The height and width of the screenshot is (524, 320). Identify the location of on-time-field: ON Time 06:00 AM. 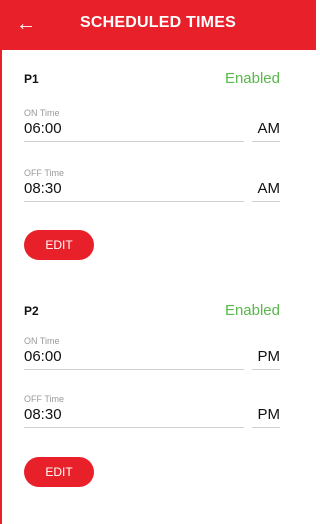
(152, 128).